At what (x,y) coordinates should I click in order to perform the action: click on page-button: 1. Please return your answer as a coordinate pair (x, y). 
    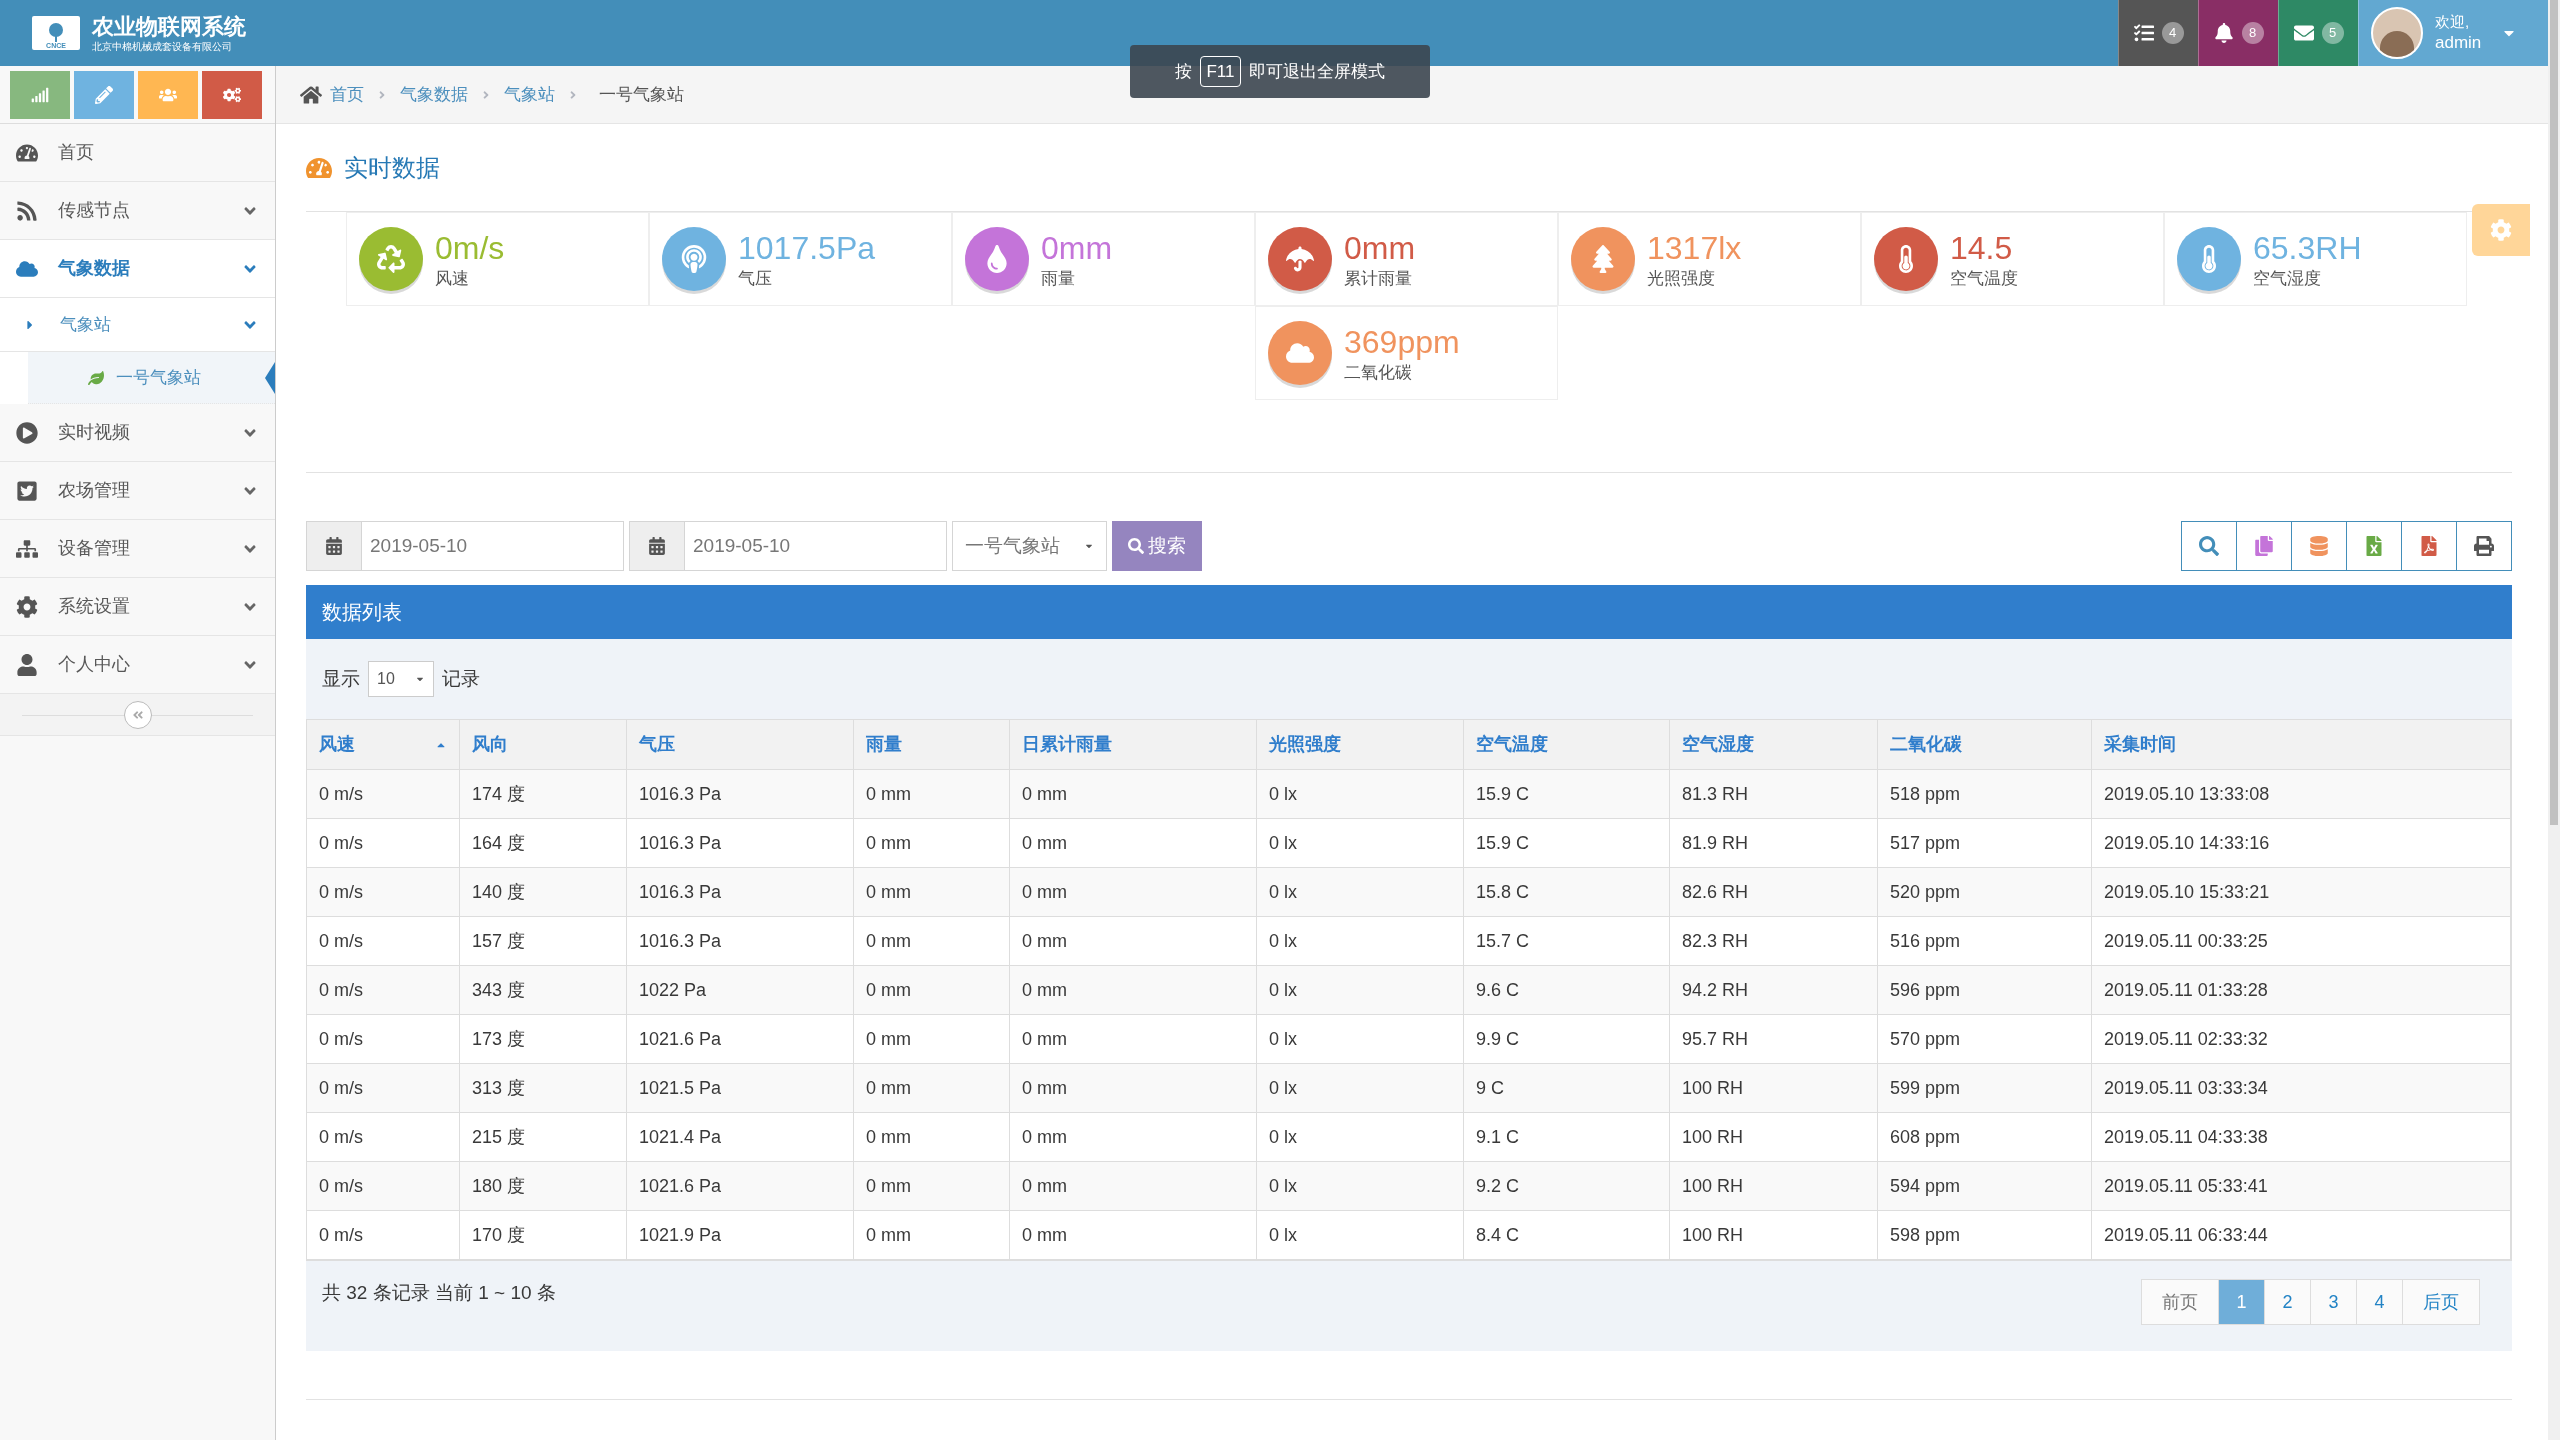
    Looking at the image, I should click on (2241, 1302).